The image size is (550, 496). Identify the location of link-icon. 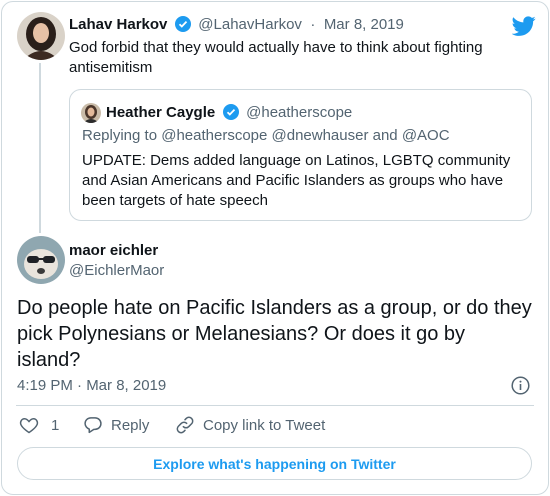
(185, 425).